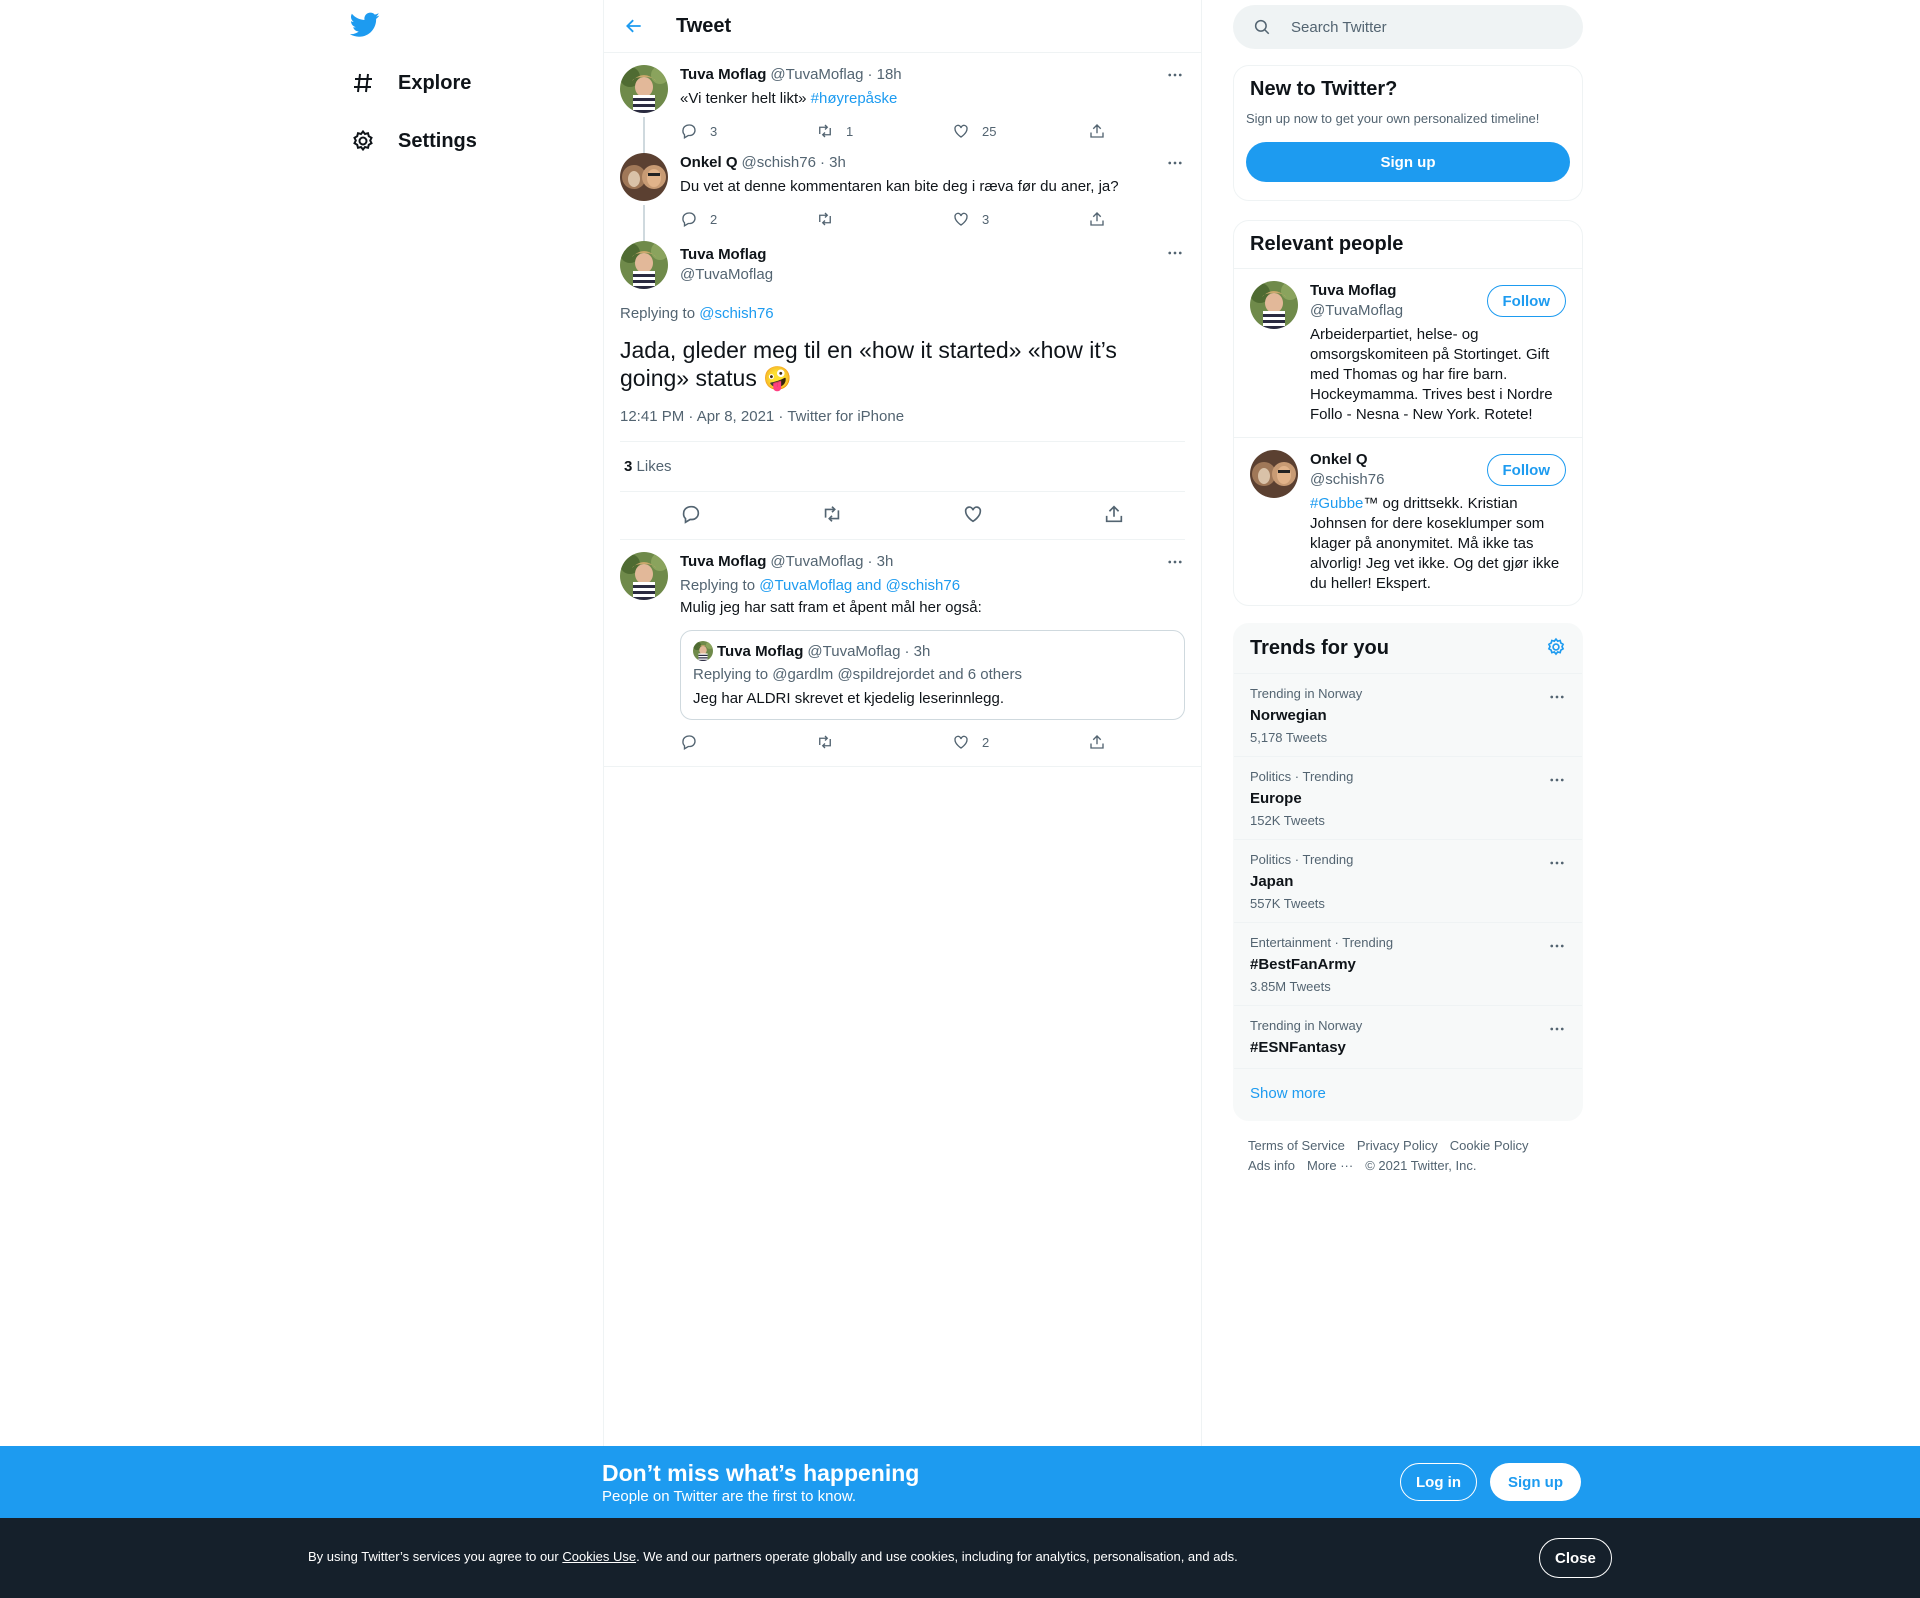  What do you see at coordinates (917, 651) in the screenshot?
I see `quote-time: · 3h` at bounding box center [917, 651].